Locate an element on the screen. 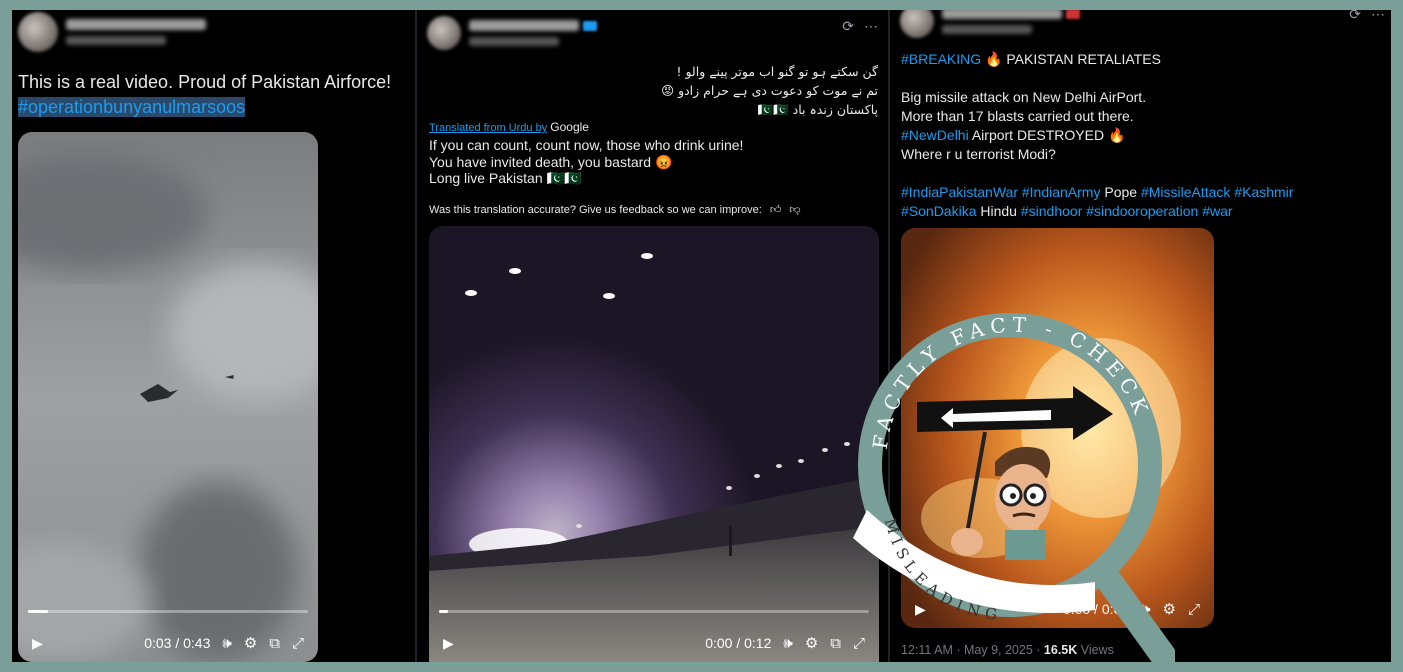 The width and height of the screenshot is (1403, 672). hashtag-link: #BREAKING is located at coordinates (941, 59).